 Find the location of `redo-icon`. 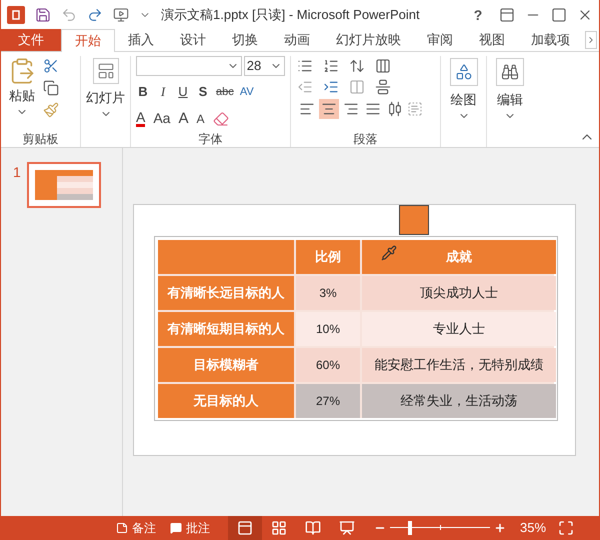

redo-icon is located at coordinates (95, 15).